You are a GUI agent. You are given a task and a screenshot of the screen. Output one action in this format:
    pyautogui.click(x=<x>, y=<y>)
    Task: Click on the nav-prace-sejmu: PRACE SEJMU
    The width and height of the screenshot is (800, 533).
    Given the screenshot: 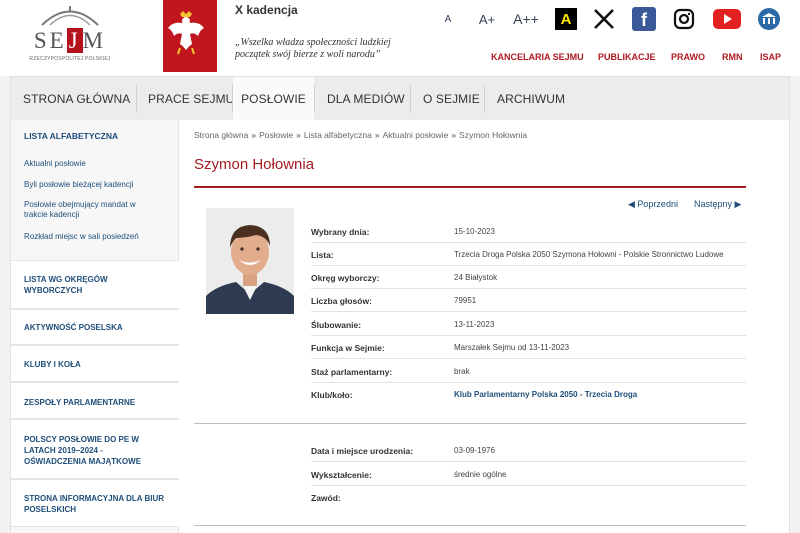 What is the action you would take?
    pyautogui.click(x=191, y=99)
    